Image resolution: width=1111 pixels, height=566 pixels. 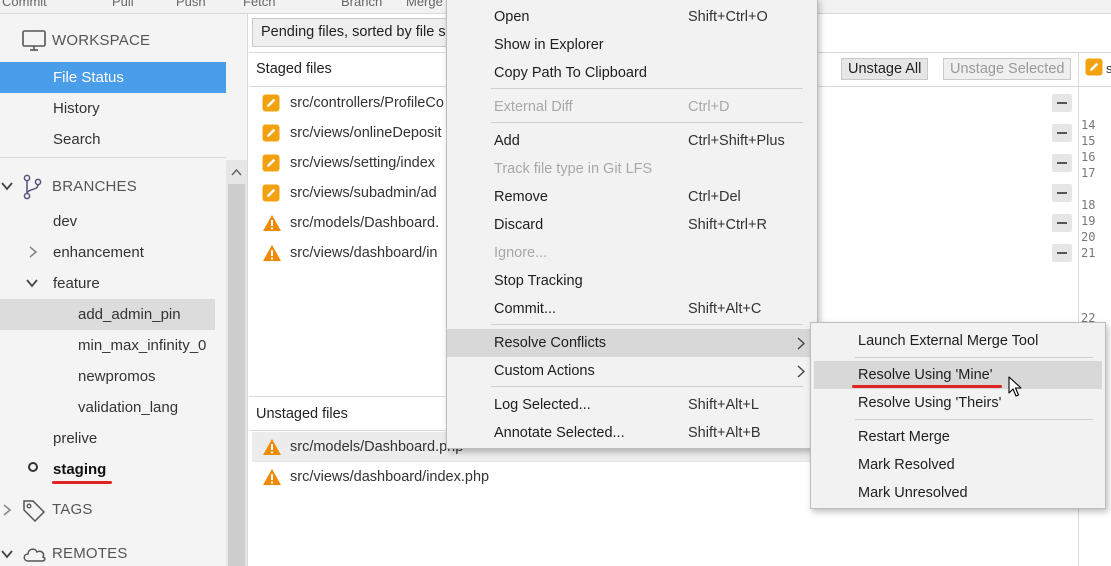 I want to click on branches-label: BRANCHES, so click(x=94, y=186).